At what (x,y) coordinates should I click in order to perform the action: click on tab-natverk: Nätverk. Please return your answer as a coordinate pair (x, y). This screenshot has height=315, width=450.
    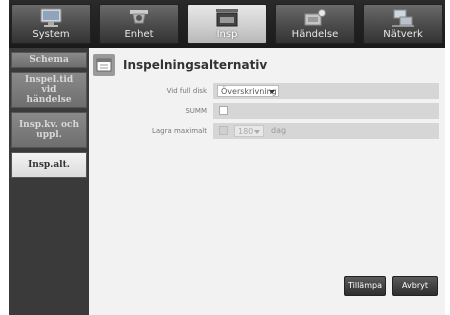
    Looking at the image, I should click on (403, 24).